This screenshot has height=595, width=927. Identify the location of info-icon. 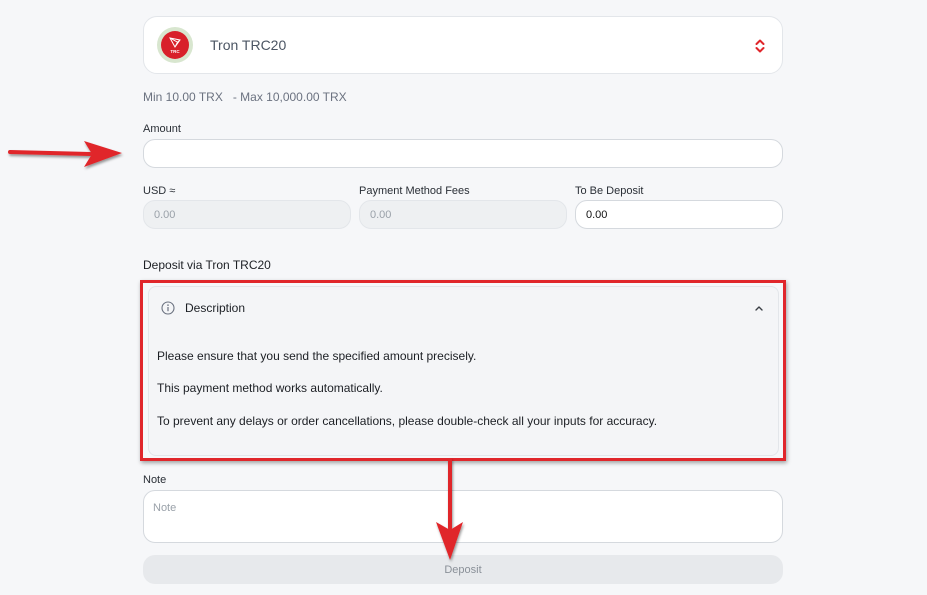
(168, 308).